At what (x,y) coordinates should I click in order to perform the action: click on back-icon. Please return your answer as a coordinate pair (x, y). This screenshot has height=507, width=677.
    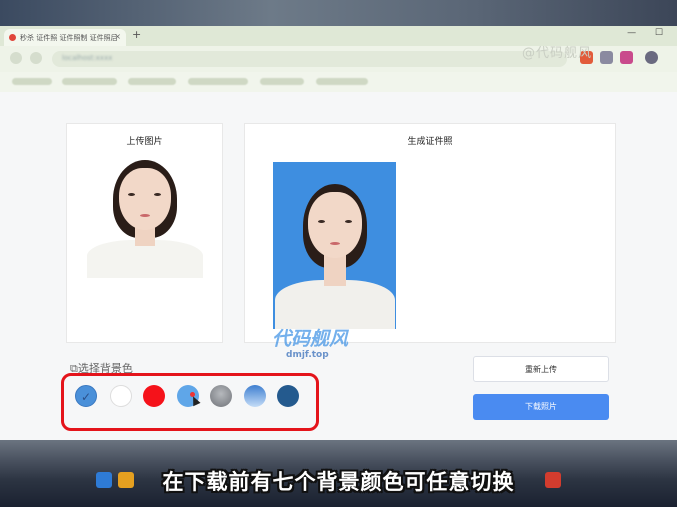
    Looking at the image, I should click on (16, 58).